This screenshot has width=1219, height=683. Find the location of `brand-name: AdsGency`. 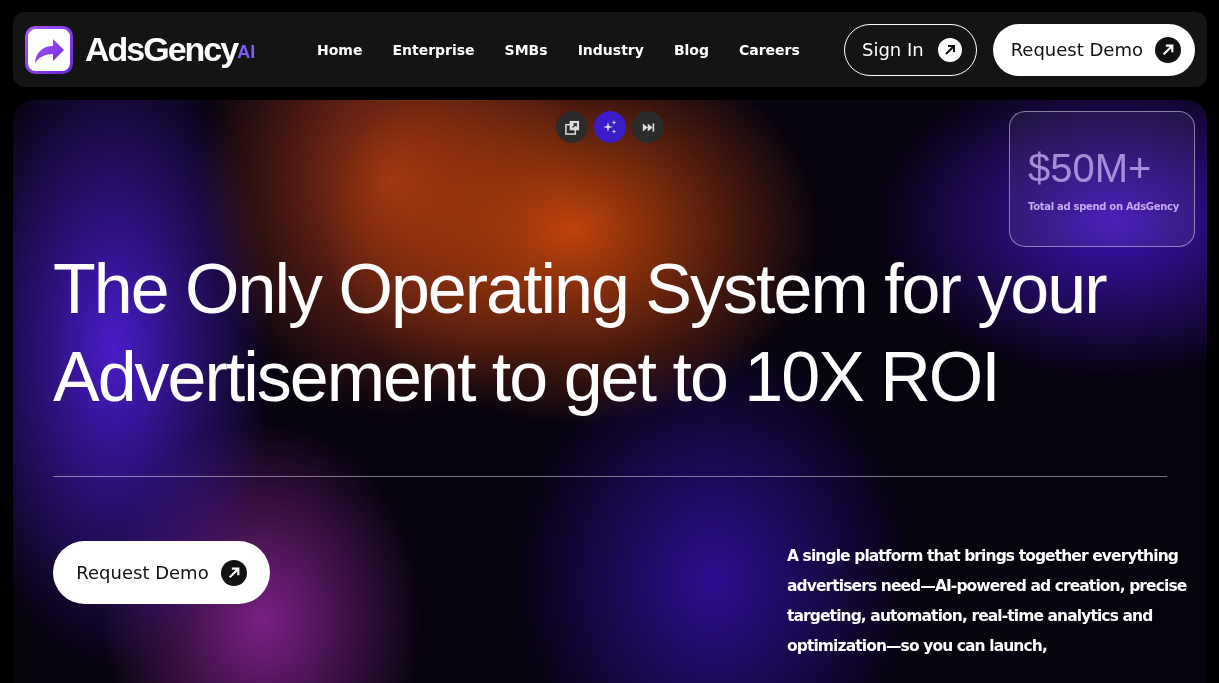

brand-name: AdsGency is located at coordinates (161, 49).